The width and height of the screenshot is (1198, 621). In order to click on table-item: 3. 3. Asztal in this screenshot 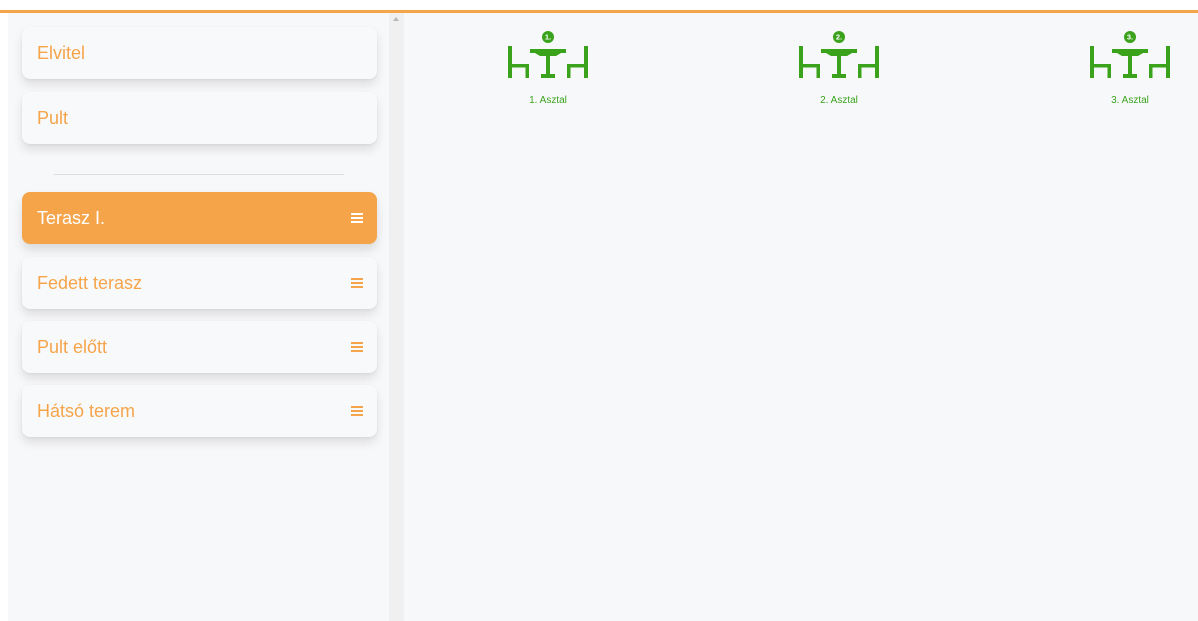, I will do `click(1130, 71)`.